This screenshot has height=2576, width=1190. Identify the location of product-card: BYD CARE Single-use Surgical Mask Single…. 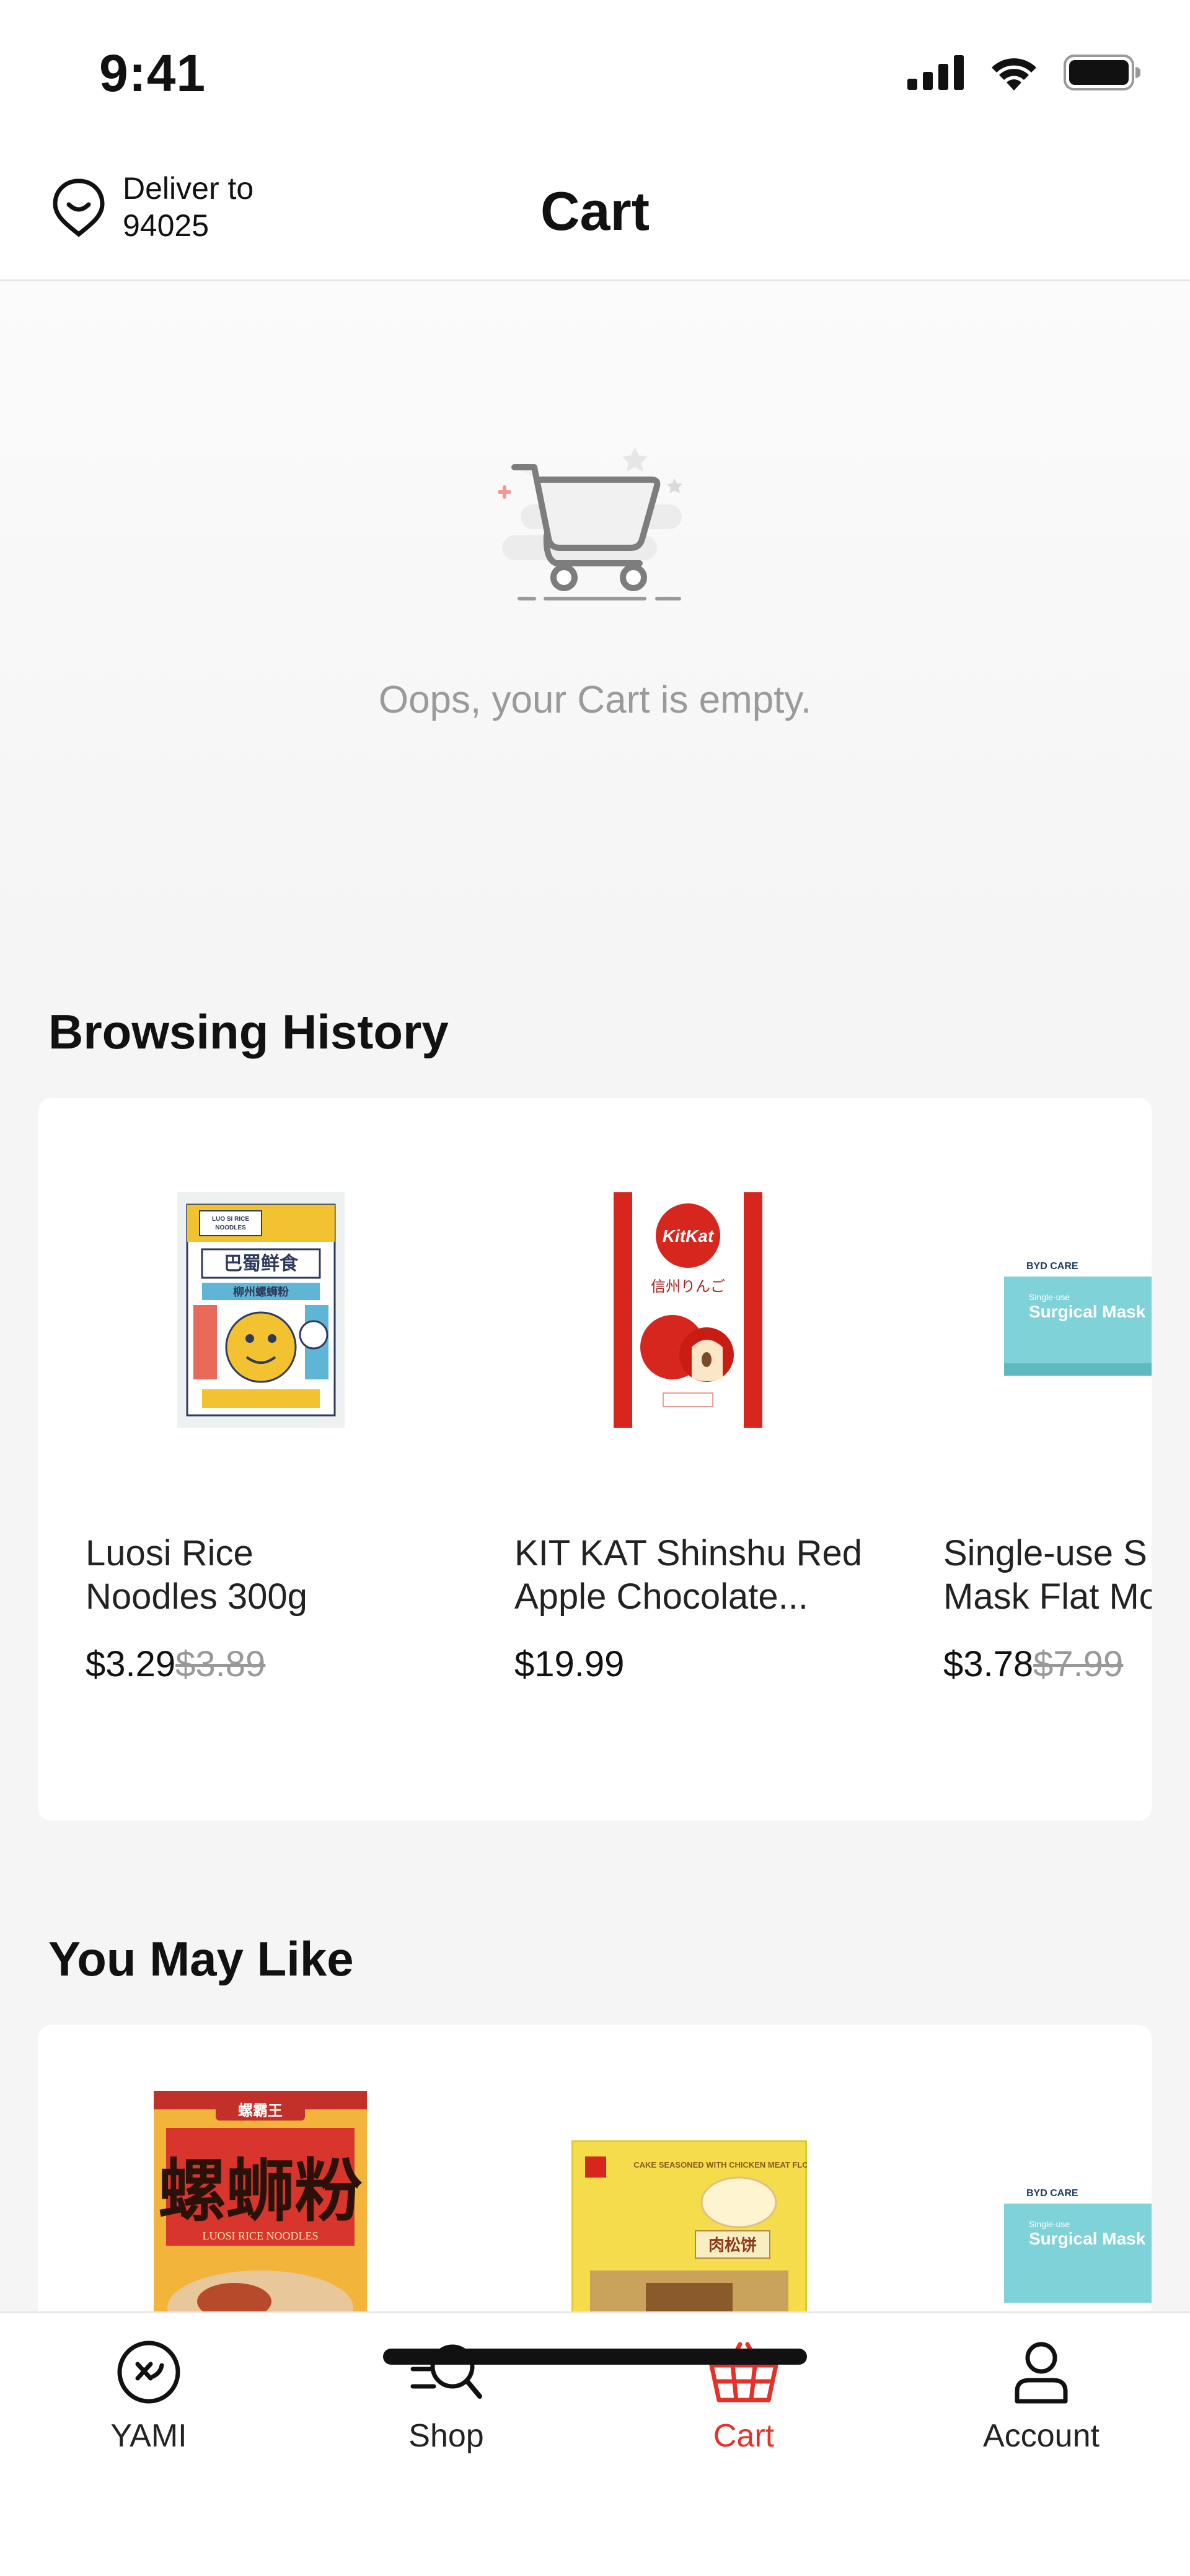
(1047, 1460).